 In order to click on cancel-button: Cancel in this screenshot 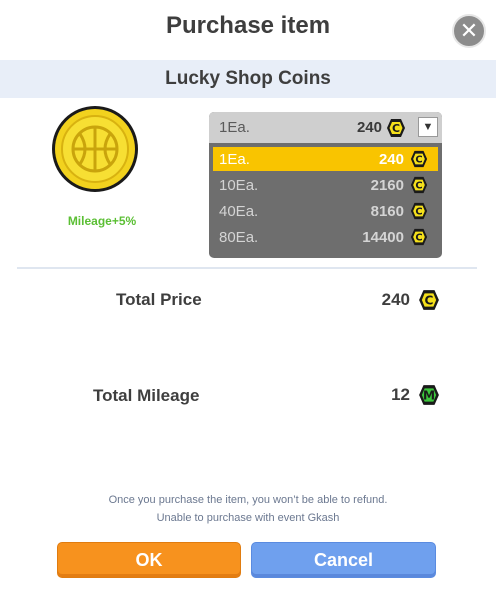, I will do `click(343, 560)`.